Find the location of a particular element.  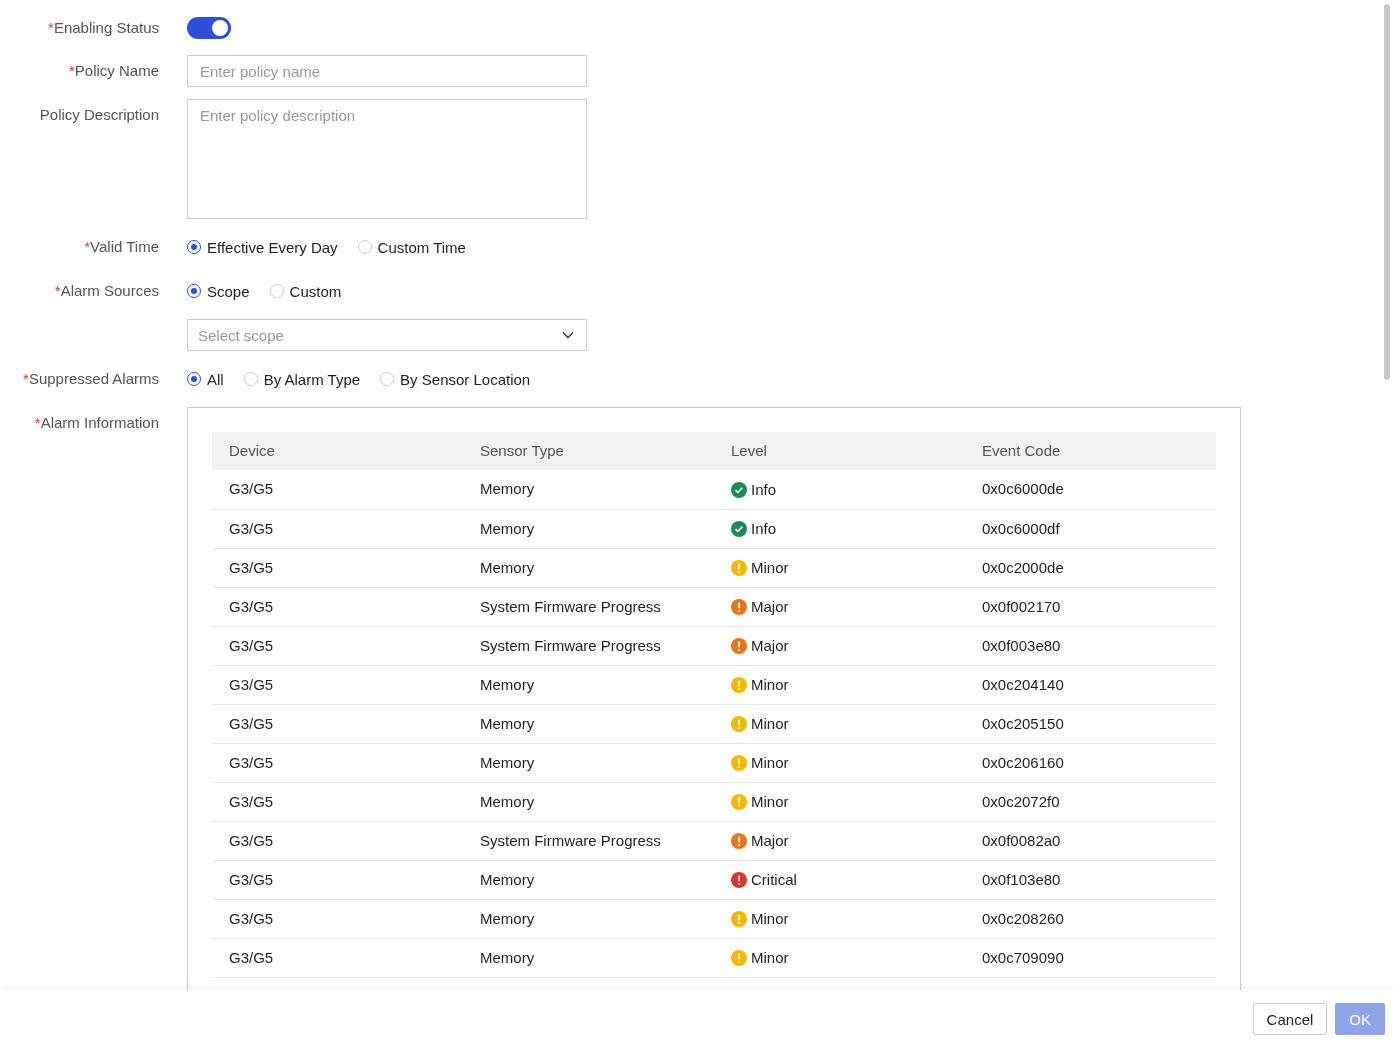

radio-label: Effective Every Day is located at coordinates (272, 247).